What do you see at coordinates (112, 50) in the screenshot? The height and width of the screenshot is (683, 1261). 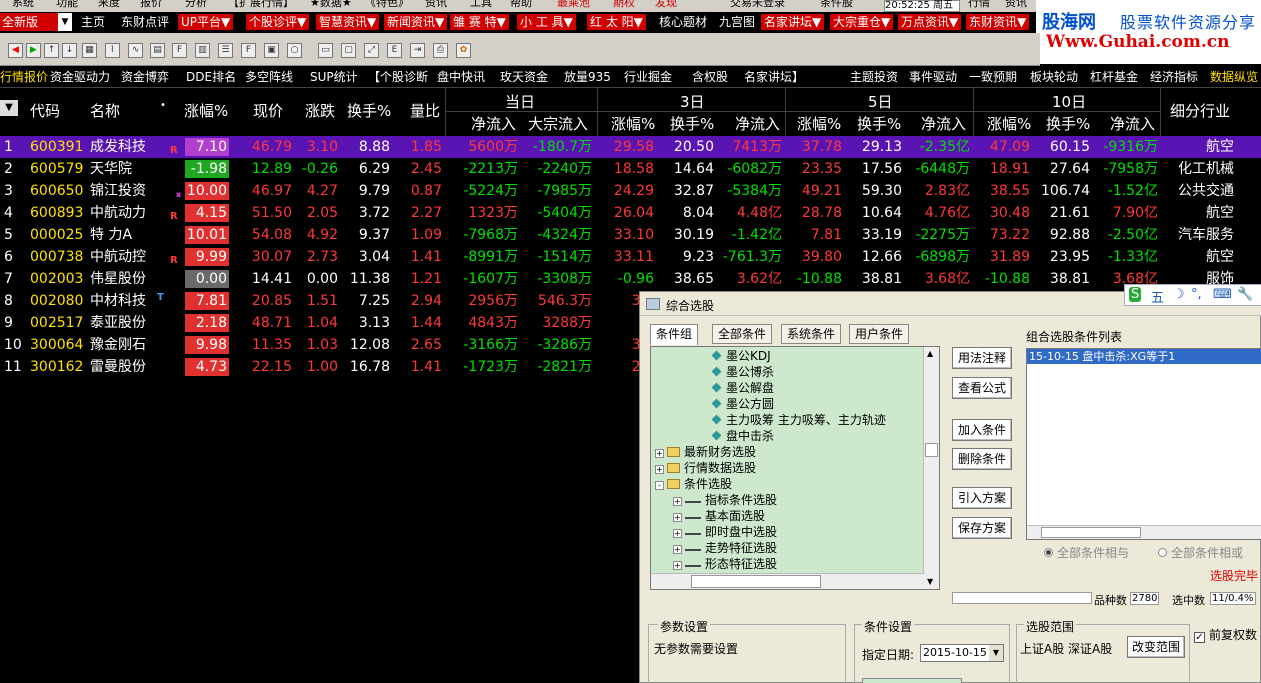 I see `kline-icon: ⌇` at bounding box center [112, 50].